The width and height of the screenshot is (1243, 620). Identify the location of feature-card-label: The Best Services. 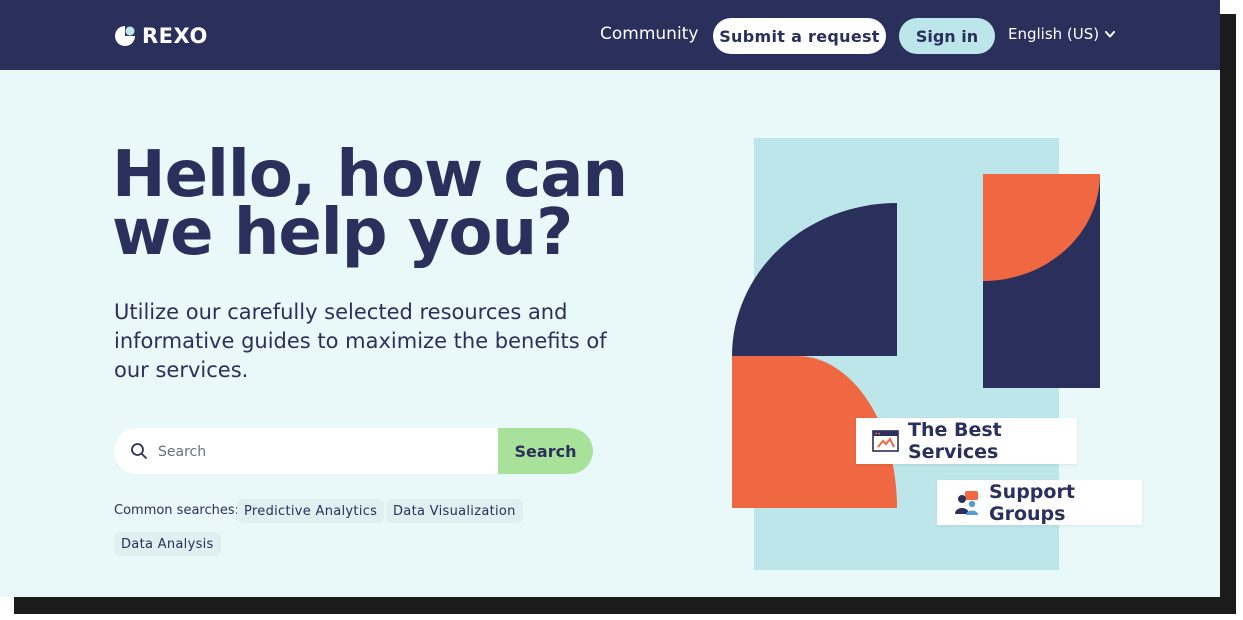
(955, 441).